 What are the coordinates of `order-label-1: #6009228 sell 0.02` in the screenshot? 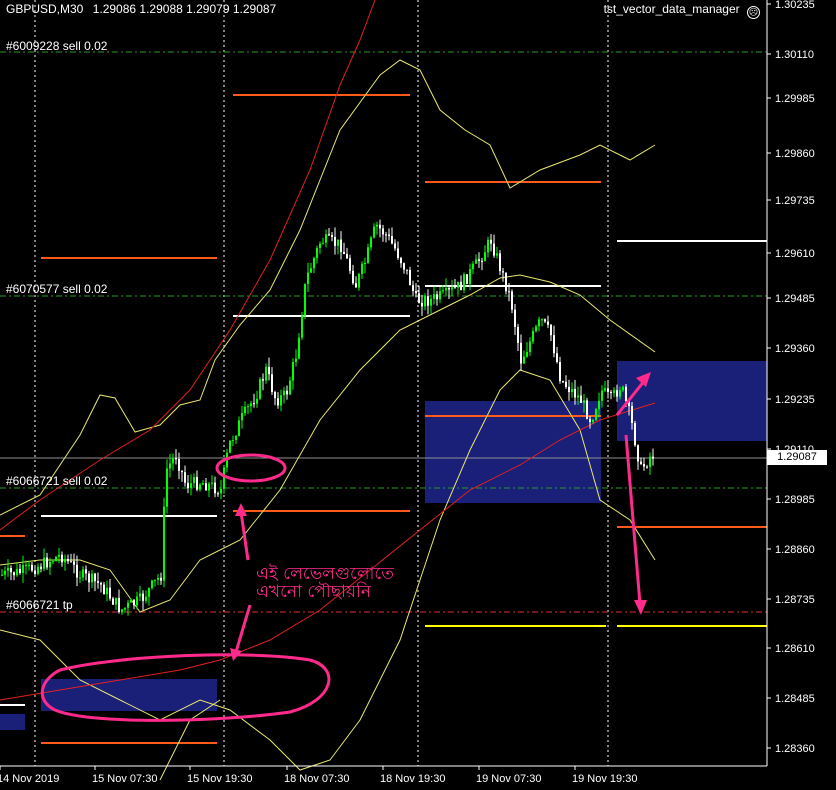 It's located at (56, 46).